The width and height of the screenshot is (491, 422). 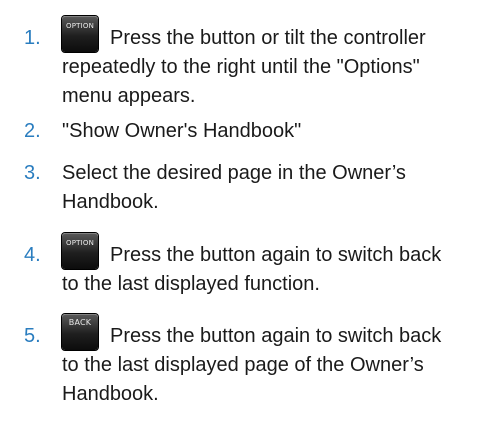 What do you see at coordinates (182, 131) in the screenshot?
I see `step-line: "Show Owner's Handbook"` at bounding box center [182, 131].